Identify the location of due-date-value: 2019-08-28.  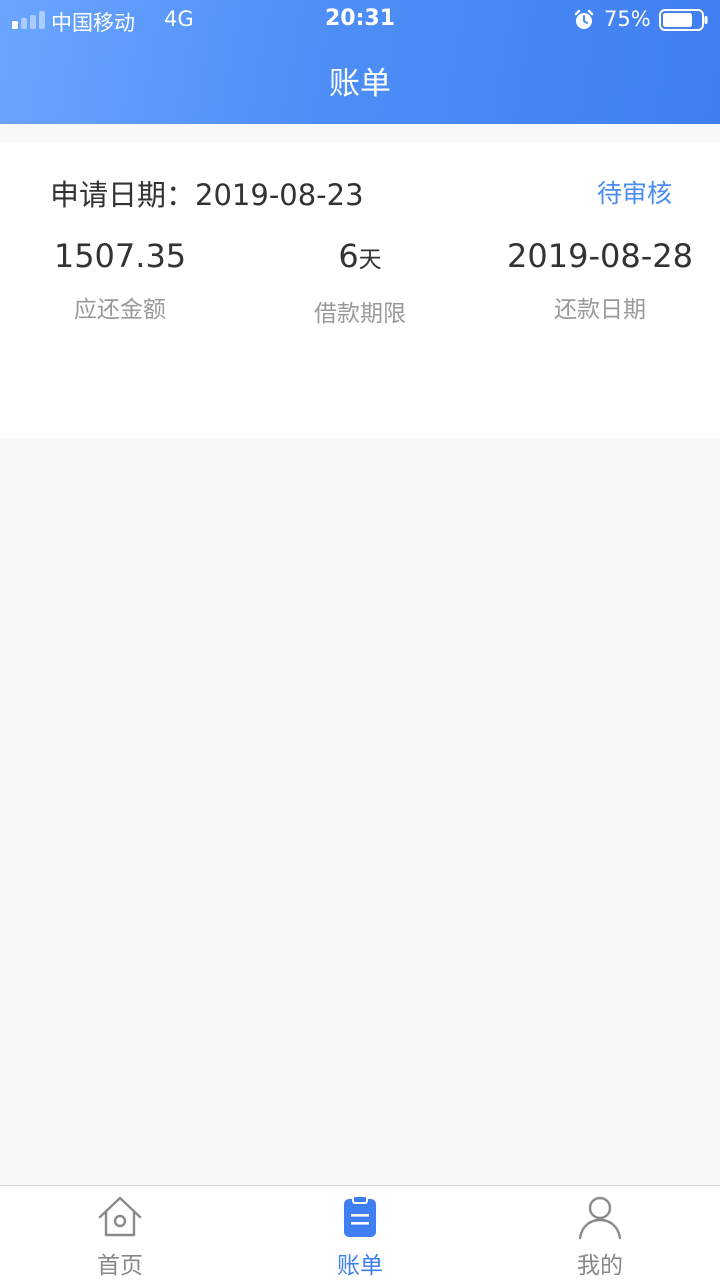
(600, 256).